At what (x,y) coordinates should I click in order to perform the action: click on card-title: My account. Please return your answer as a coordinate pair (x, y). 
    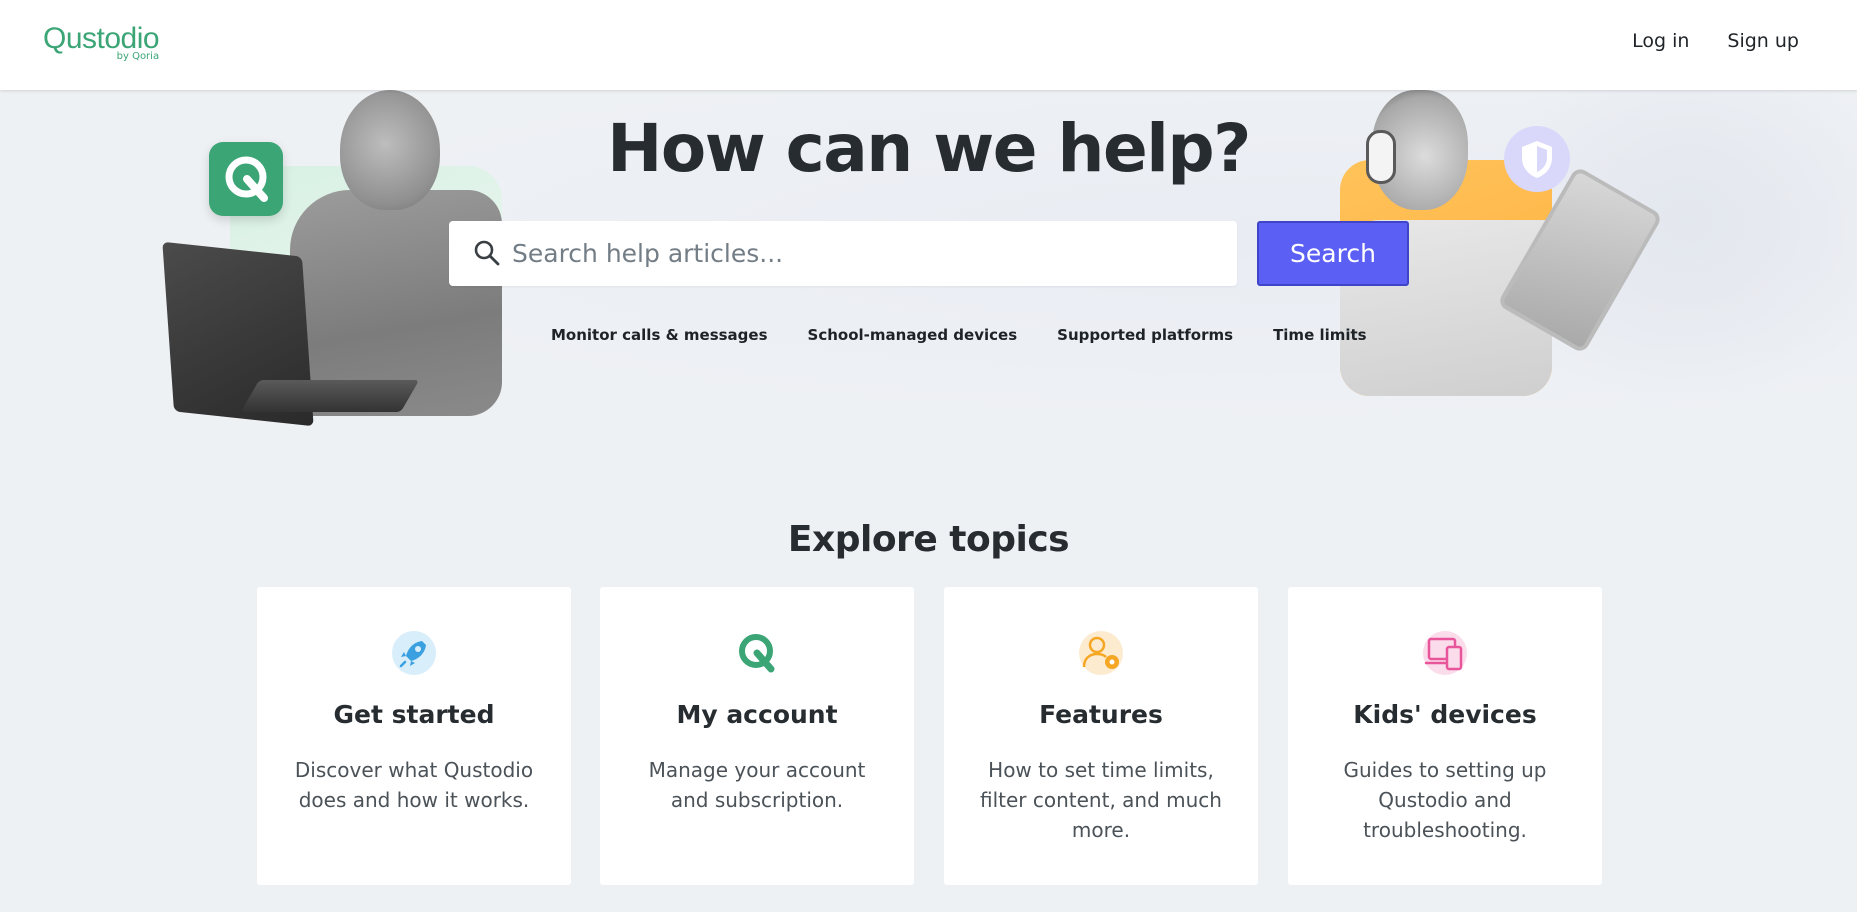
    Looking at the image, I should click on (757, 714).